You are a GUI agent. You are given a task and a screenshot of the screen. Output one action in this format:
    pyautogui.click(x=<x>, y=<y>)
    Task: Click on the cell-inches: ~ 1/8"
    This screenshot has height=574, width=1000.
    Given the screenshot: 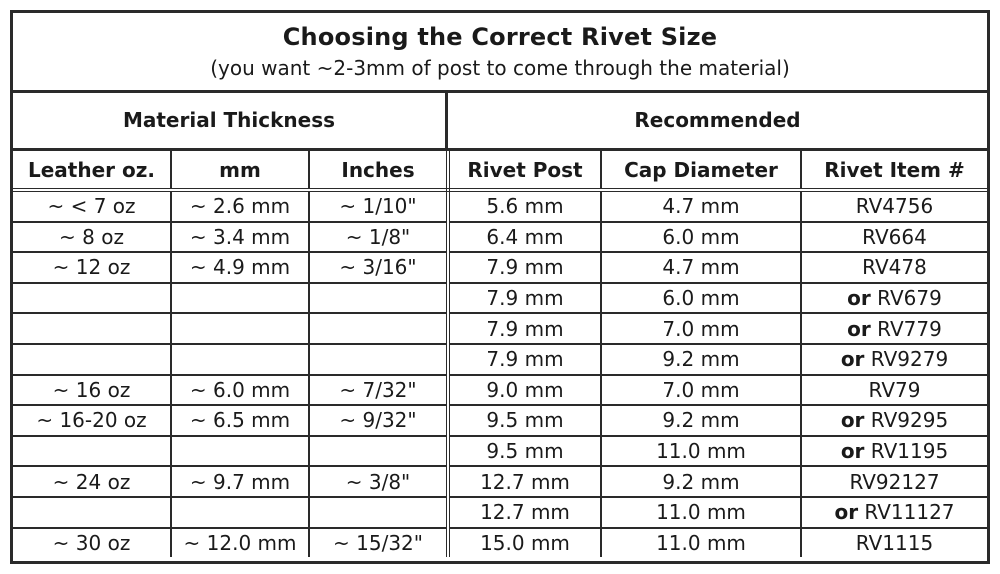 What is the action you would take?
    pyautogui.click(x=379, y=237)
    